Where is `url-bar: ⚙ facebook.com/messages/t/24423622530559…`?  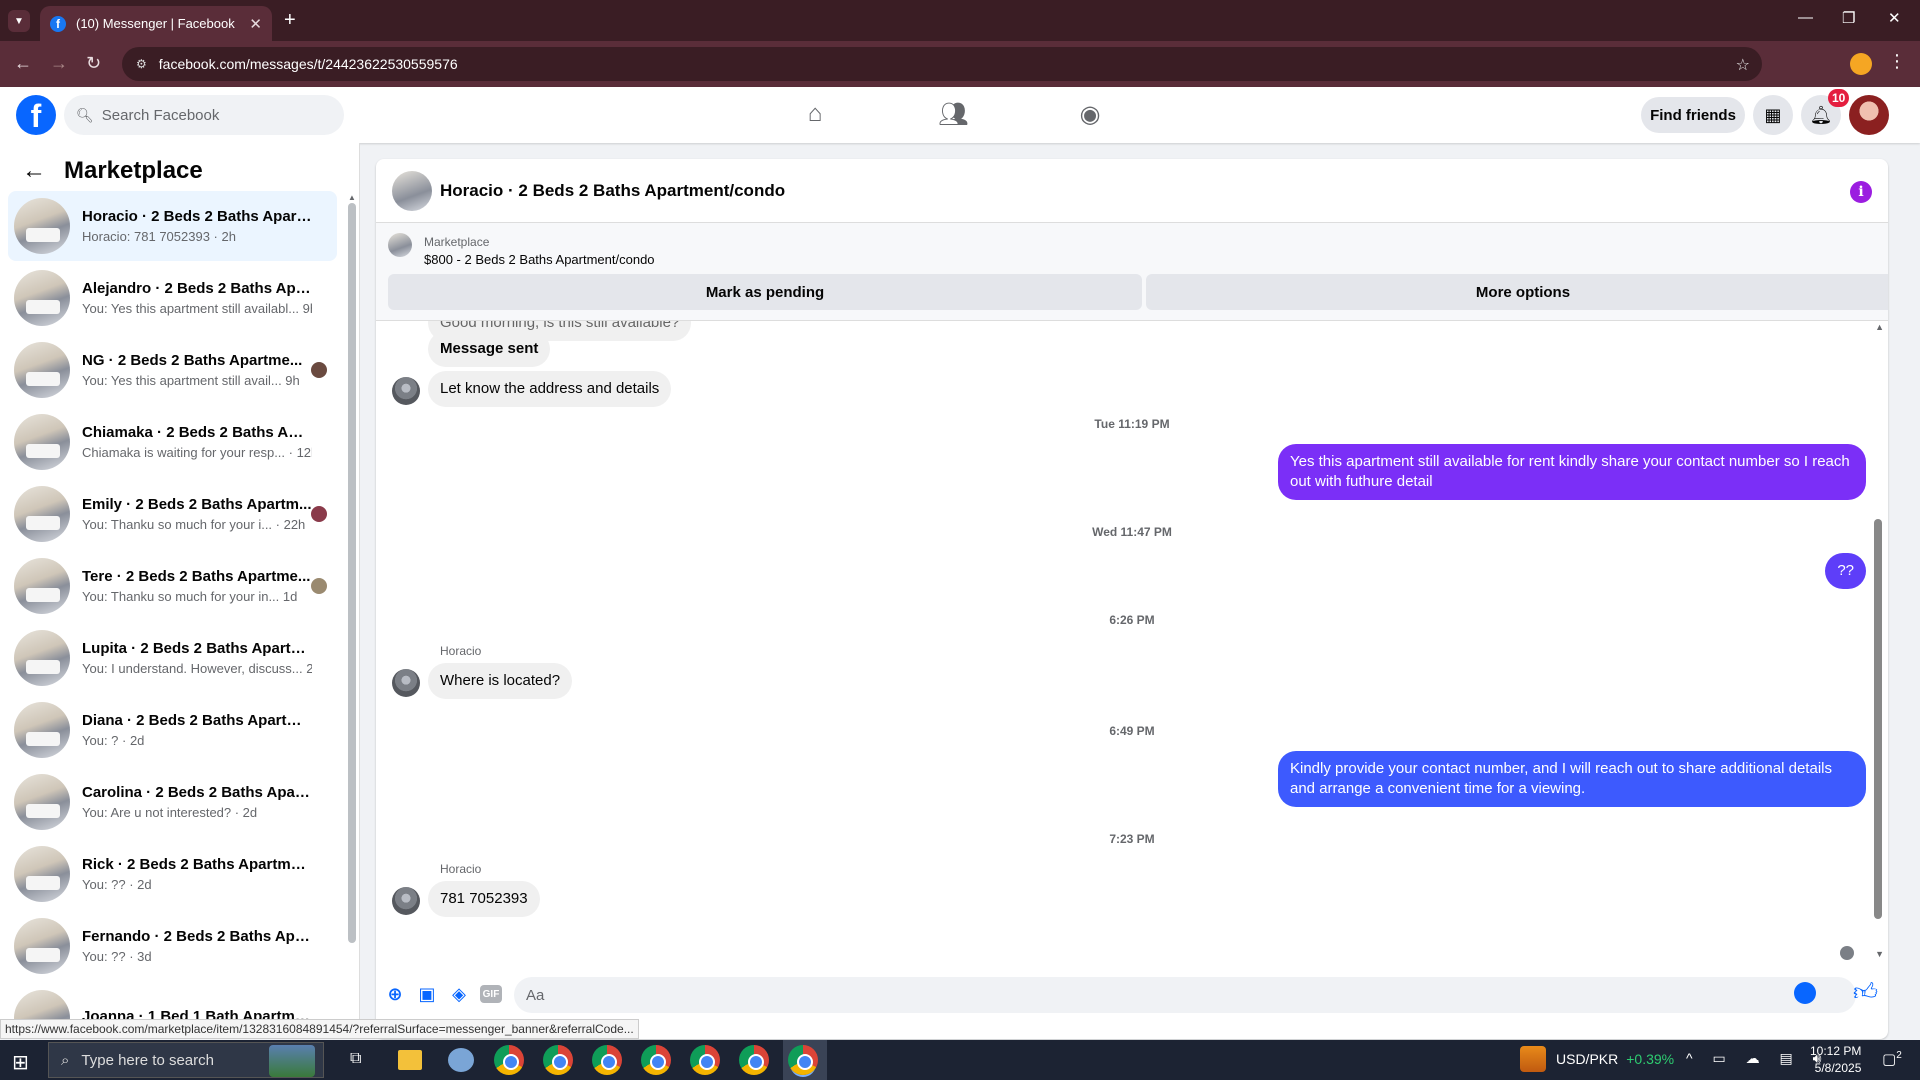
url-bar: ⚙ facebook.com/messages/t/24423622530559… is located at coordinates (942, 64).